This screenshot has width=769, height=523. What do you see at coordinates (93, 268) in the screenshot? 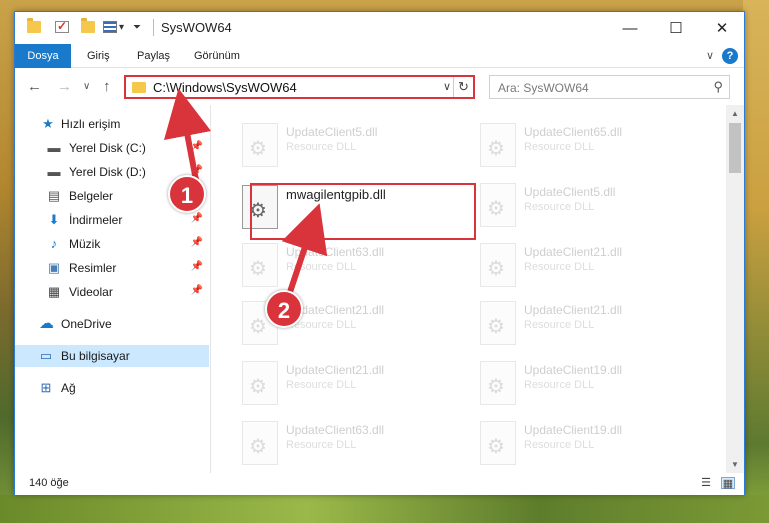
I see `nav-item-label: Resimler` at bounding box center [93, 268].